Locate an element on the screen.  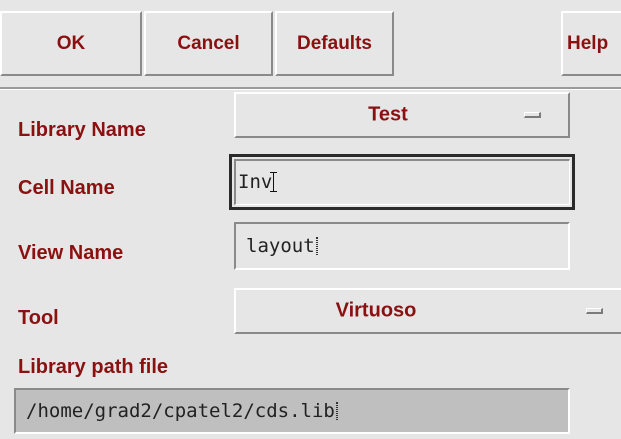
ibeam-cursor-icon is located at coordinates (274, 182).